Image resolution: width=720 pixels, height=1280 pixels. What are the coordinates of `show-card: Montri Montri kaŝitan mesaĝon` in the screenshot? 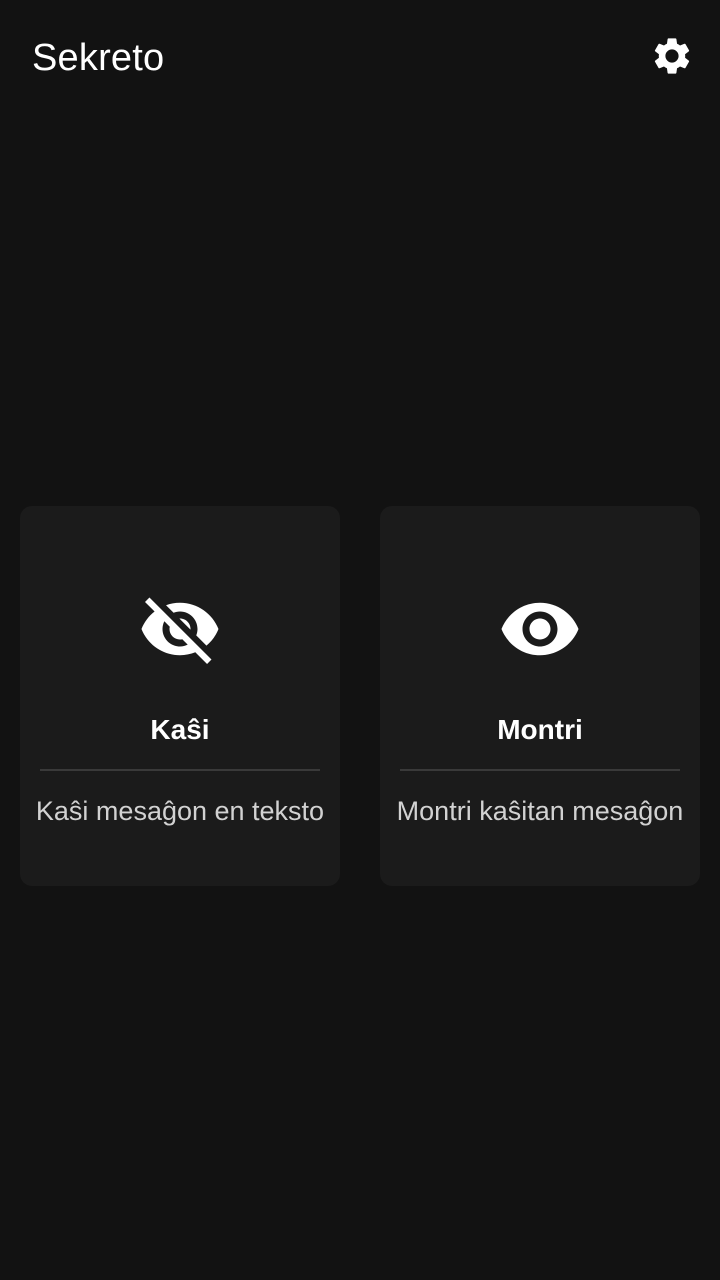 It's located at (540, 696).